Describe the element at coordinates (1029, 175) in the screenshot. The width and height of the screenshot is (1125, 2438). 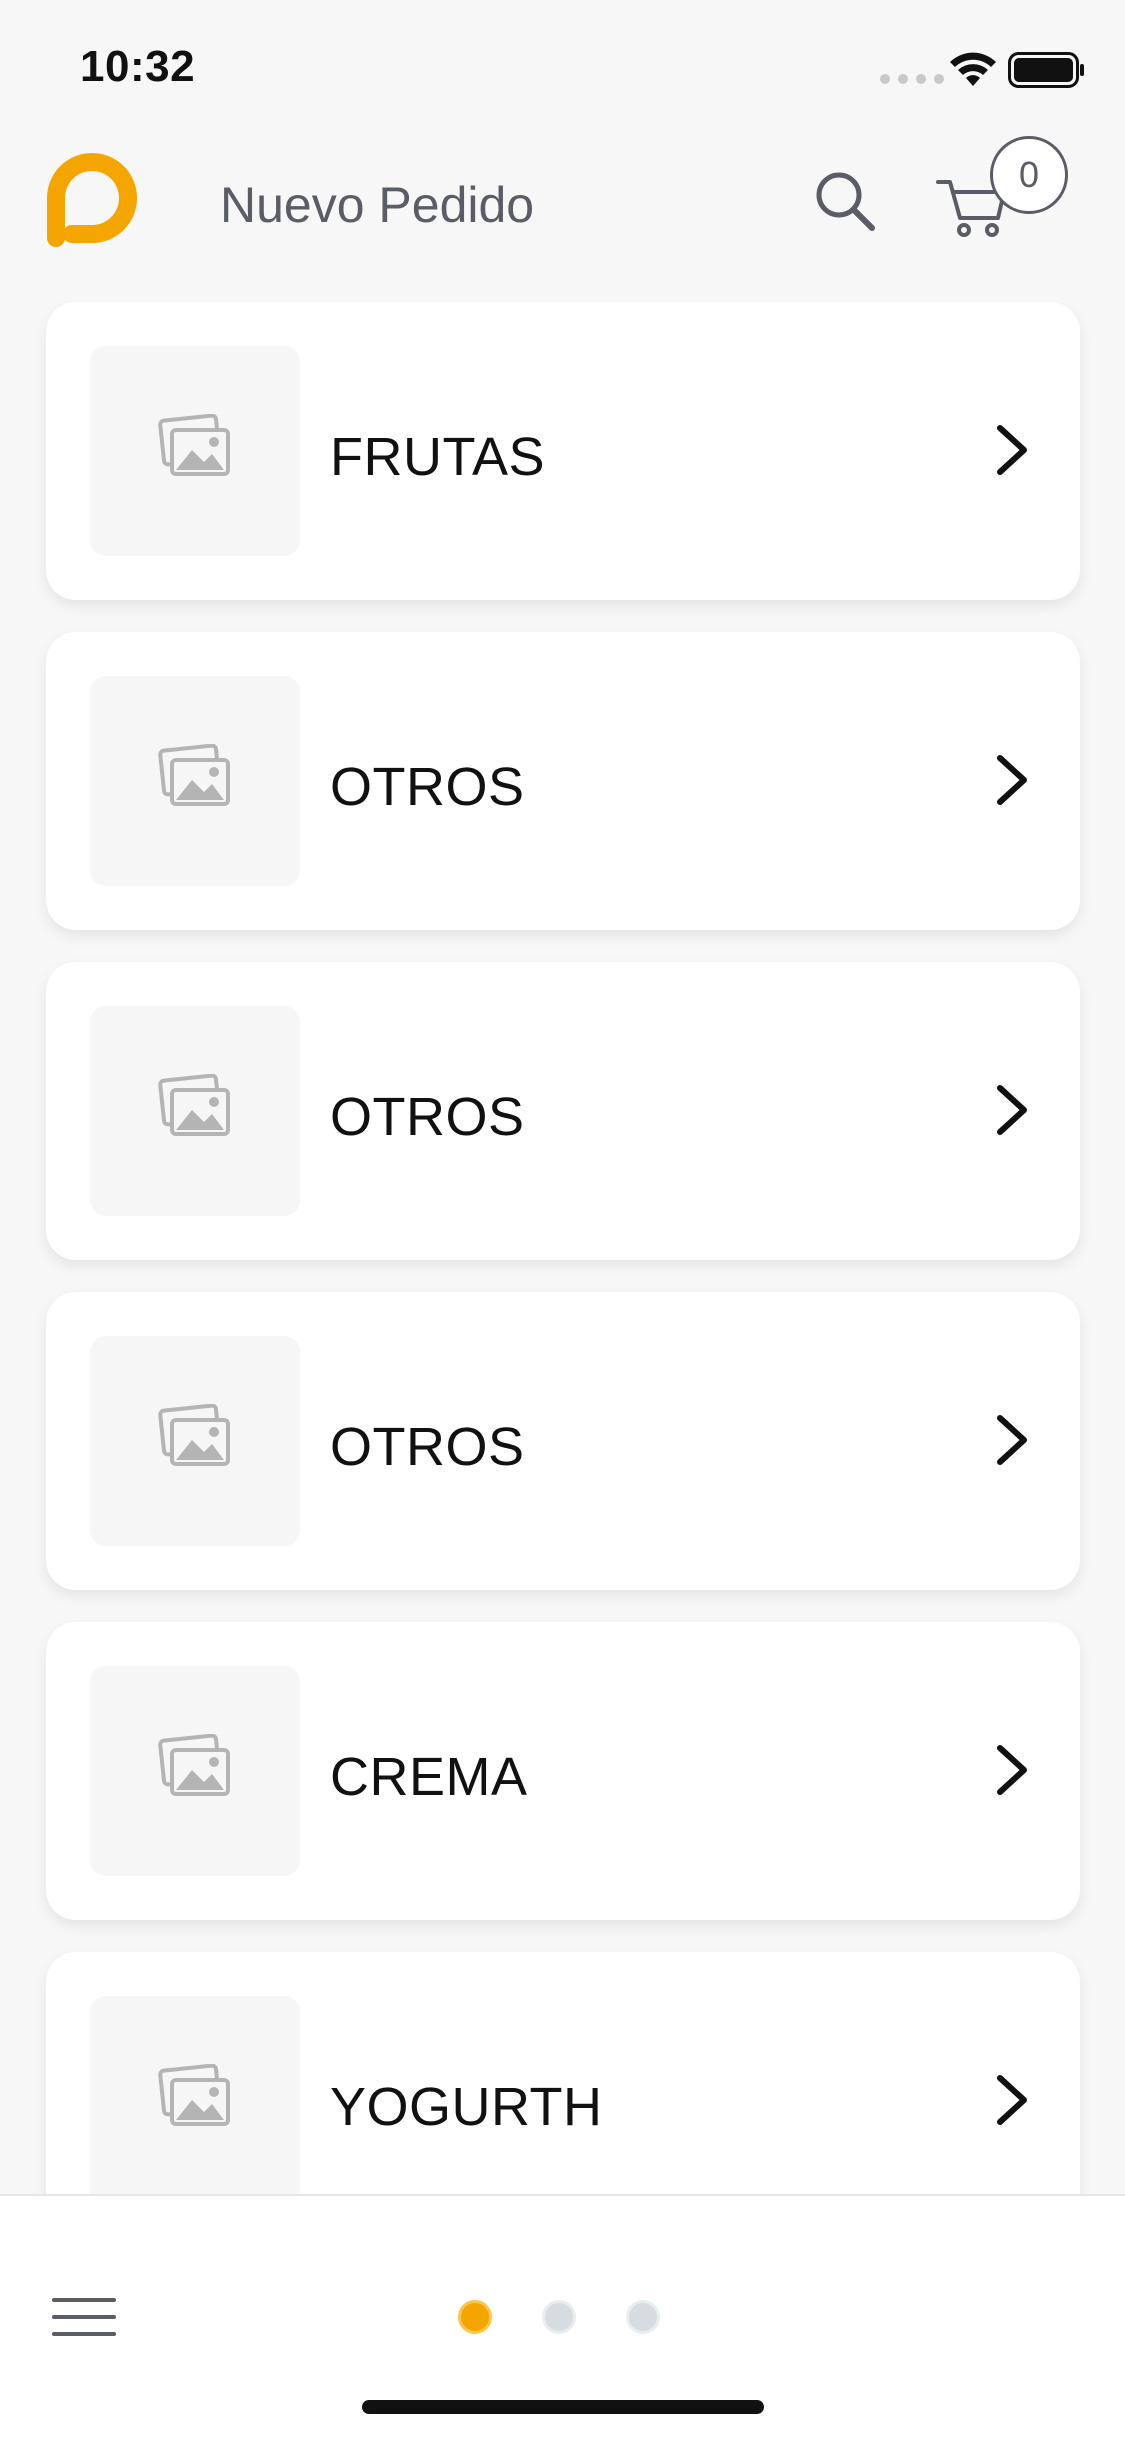
I see `cart-count-badge: 0` at that location.